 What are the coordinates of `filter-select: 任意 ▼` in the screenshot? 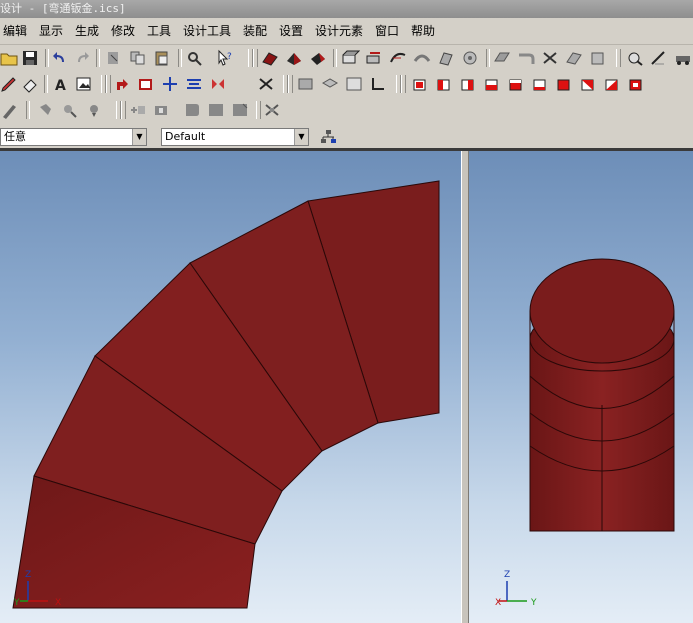 It's located at (73, 137).